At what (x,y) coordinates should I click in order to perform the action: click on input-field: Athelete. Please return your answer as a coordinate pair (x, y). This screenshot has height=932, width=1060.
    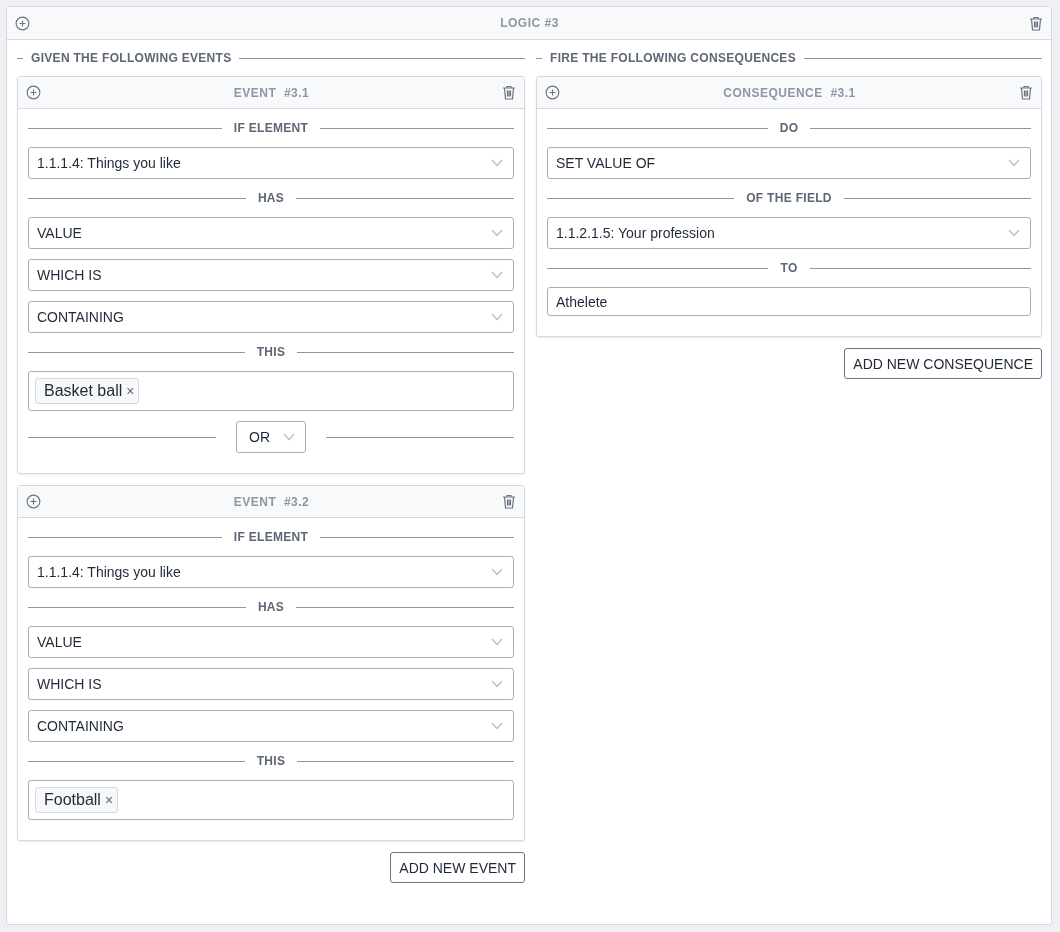
    Looking at the image, I should click on (789, 301).